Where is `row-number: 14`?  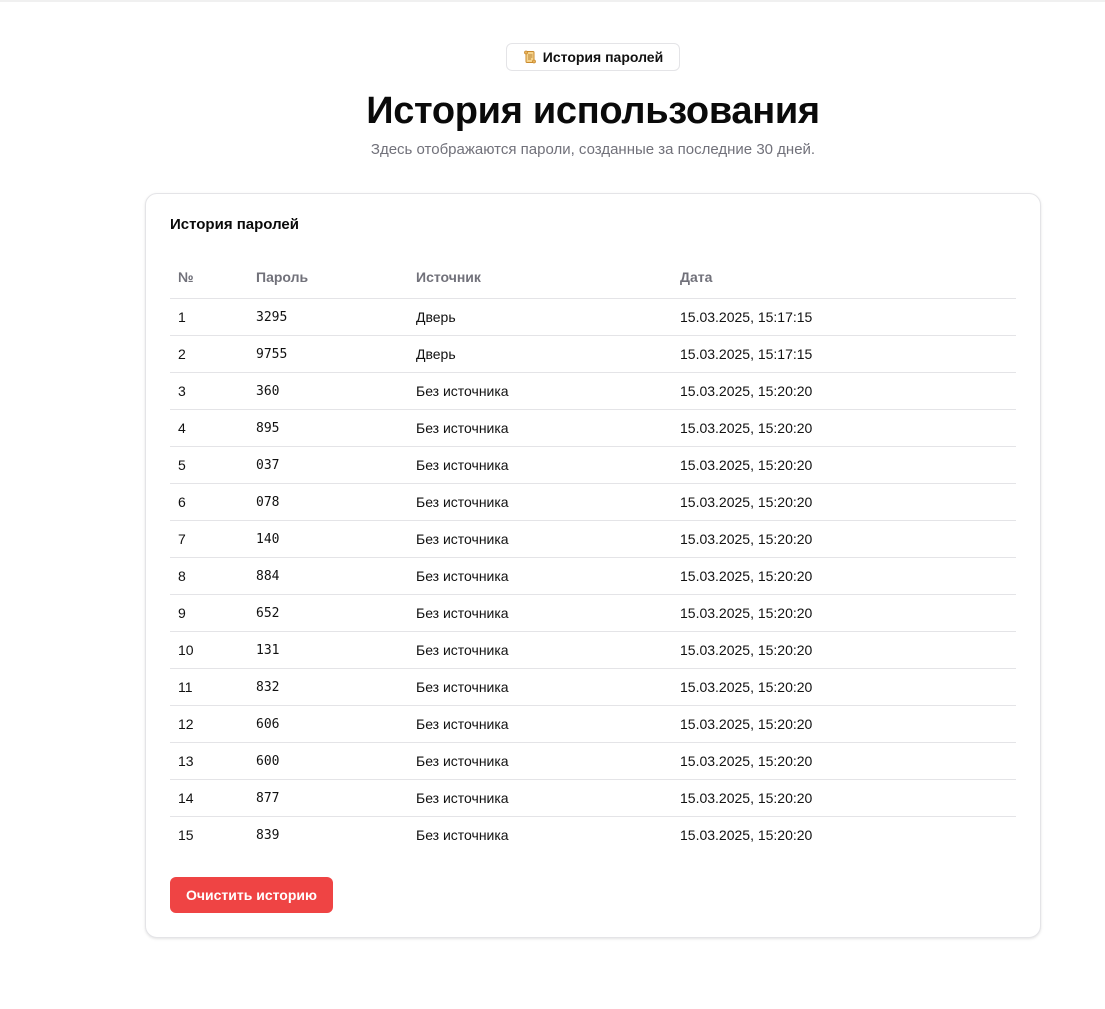
row-number: 14 is located at coordinates (209, 798).